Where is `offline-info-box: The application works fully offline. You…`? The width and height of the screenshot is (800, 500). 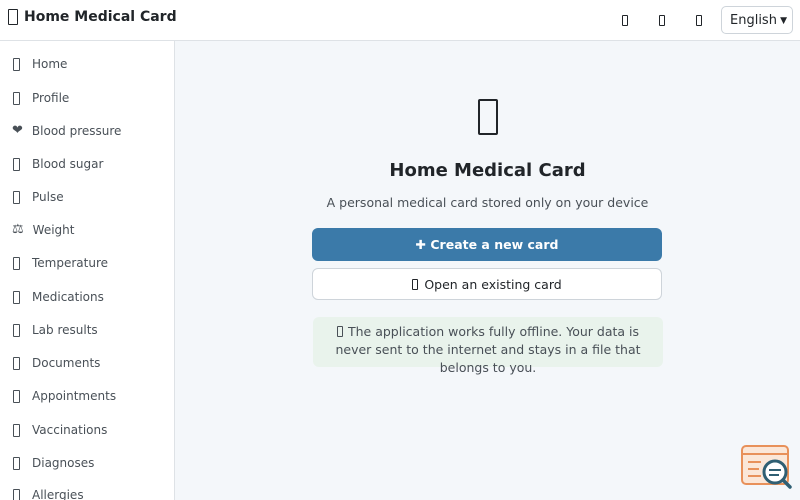
offline-info-box: The application works fully offline. You… is located at coordinates (488, 346).